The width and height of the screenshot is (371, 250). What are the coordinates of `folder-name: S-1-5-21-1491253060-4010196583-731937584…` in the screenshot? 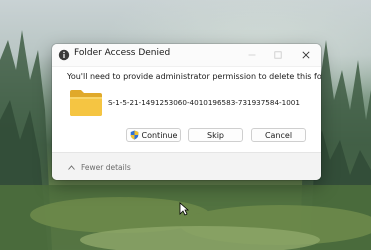 It's located at (204, 102).